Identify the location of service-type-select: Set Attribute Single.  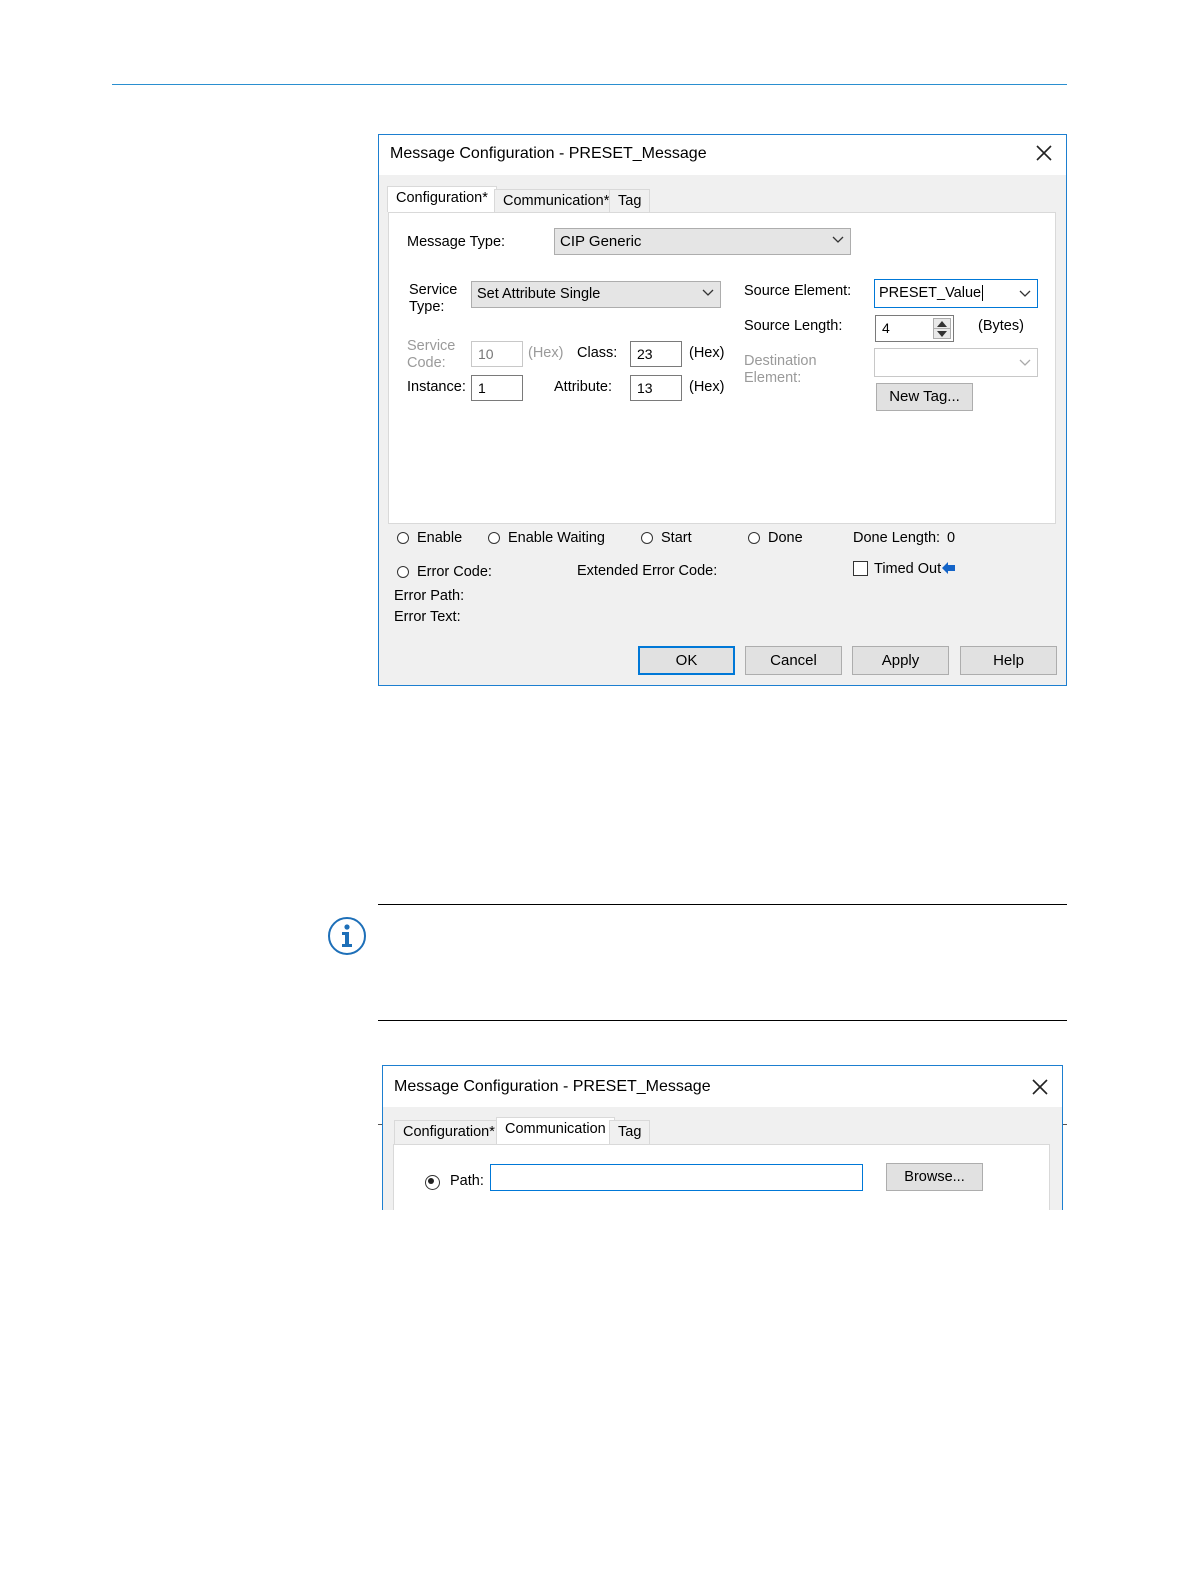
(596, 294).